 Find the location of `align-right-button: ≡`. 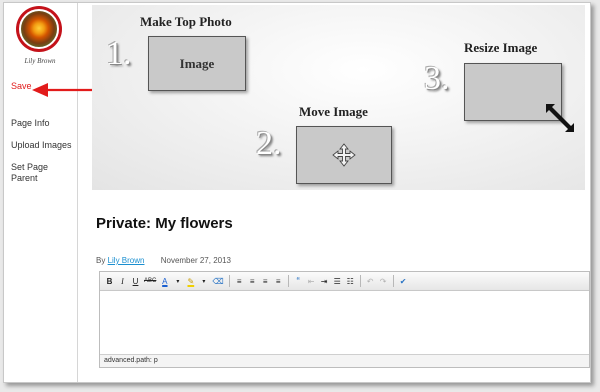

align-right-button: ≡ is located at coordinates (265, 281).